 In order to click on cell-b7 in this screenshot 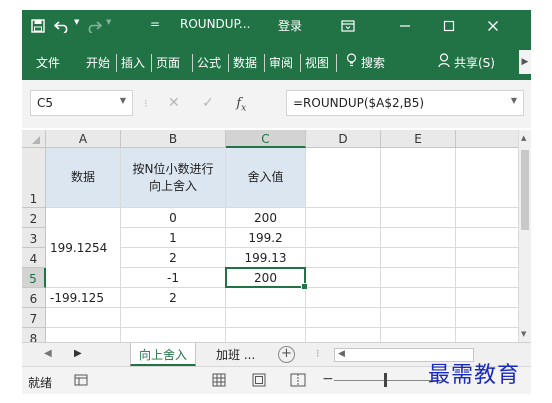, I will do `click(173, 318)`.